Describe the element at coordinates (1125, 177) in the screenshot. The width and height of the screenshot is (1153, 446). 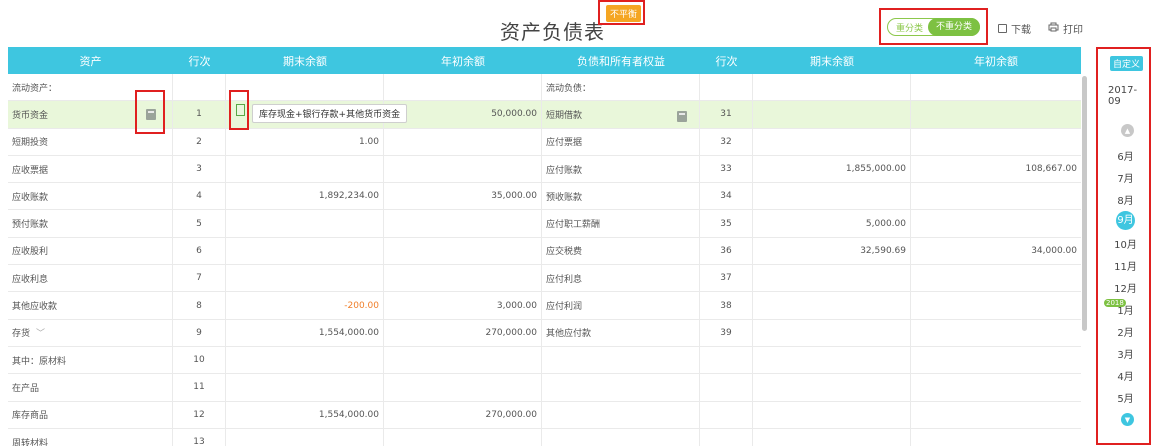
I see `month-item: 7月` at that location.